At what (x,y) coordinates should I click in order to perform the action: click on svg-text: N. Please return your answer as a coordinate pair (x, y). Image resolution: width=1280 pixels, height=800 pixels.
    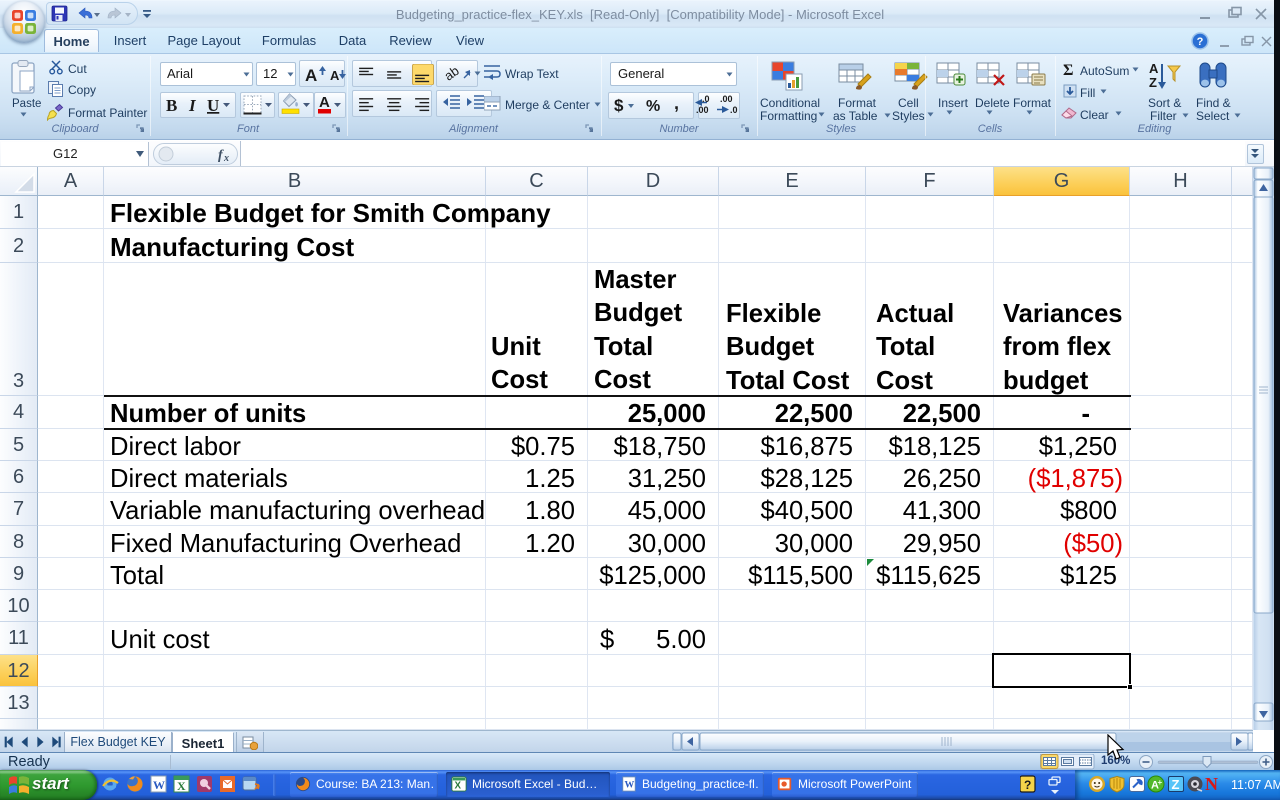
    Looking at the image, I should click on (1211, 784).